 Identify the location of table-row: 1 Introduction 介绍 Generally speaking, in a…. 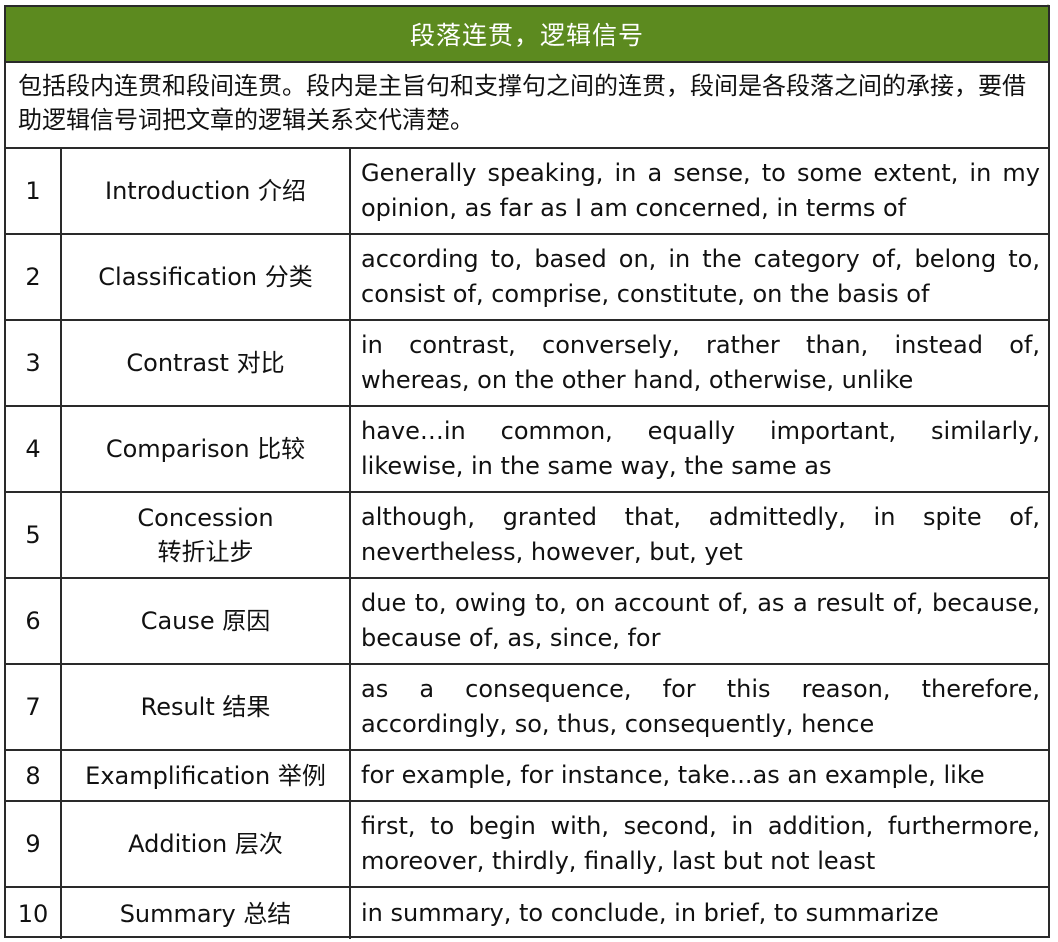
(527, 192).